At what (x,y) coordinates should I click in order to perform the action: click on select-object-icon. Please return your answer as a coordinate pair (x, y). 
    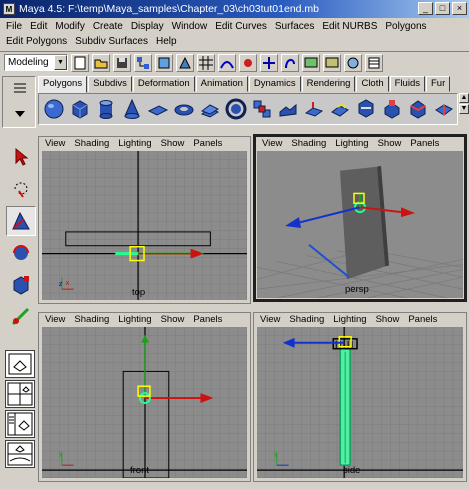
    Looking at the image, I should click on (164, 62).